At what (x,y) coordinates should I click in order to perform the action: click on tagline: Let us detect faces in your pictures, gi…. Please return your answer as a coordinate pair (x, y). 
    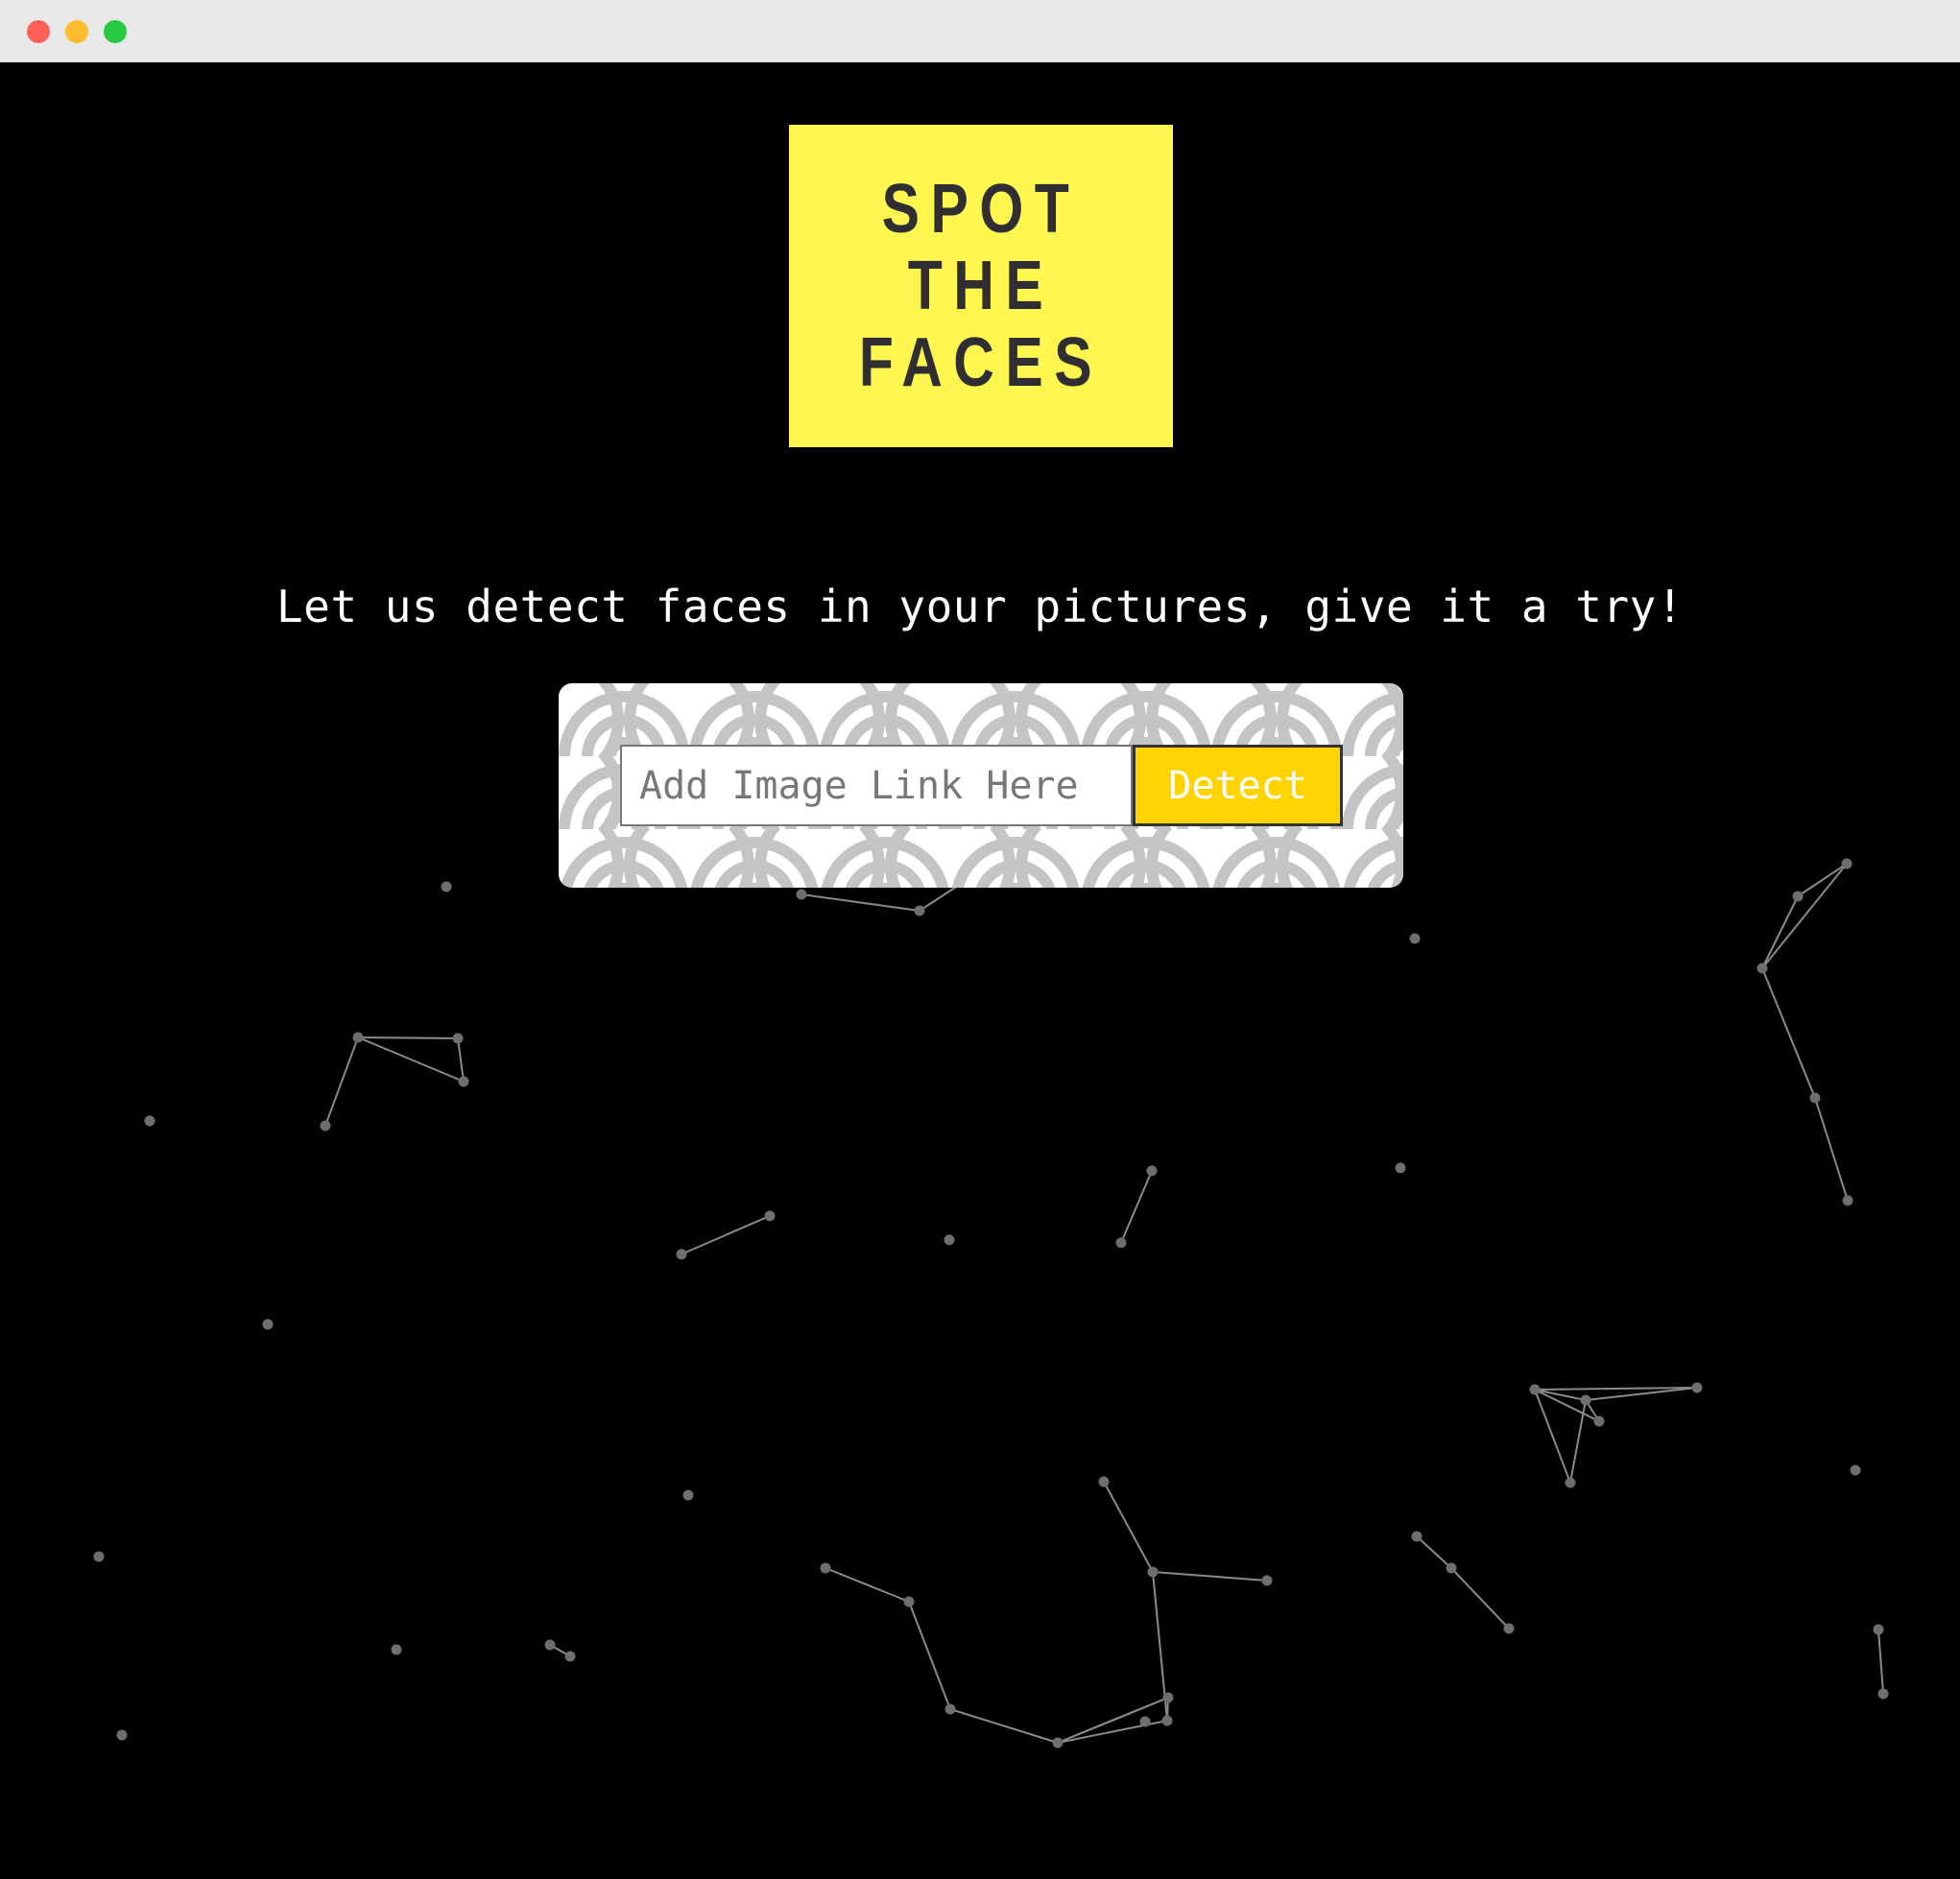
    Looking at the image, I should click on (980, 606).